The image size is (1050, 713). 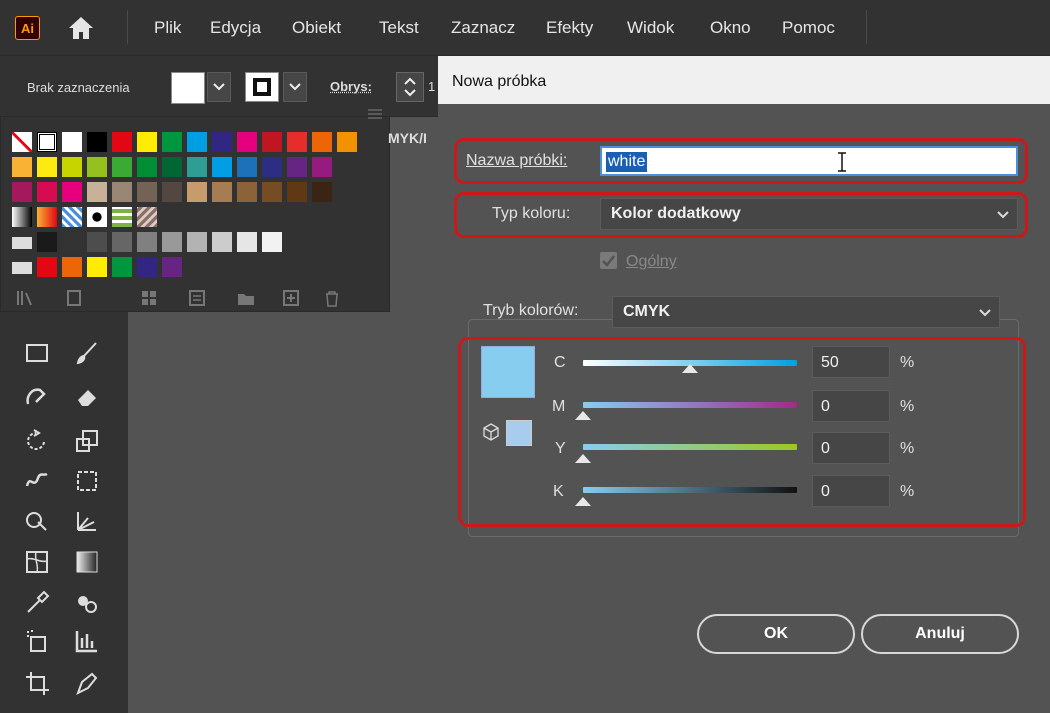 What do you see at coordinates (219, 87) in the screenshot?
I see `fill-dropdown` at bounding box center [219, 87].